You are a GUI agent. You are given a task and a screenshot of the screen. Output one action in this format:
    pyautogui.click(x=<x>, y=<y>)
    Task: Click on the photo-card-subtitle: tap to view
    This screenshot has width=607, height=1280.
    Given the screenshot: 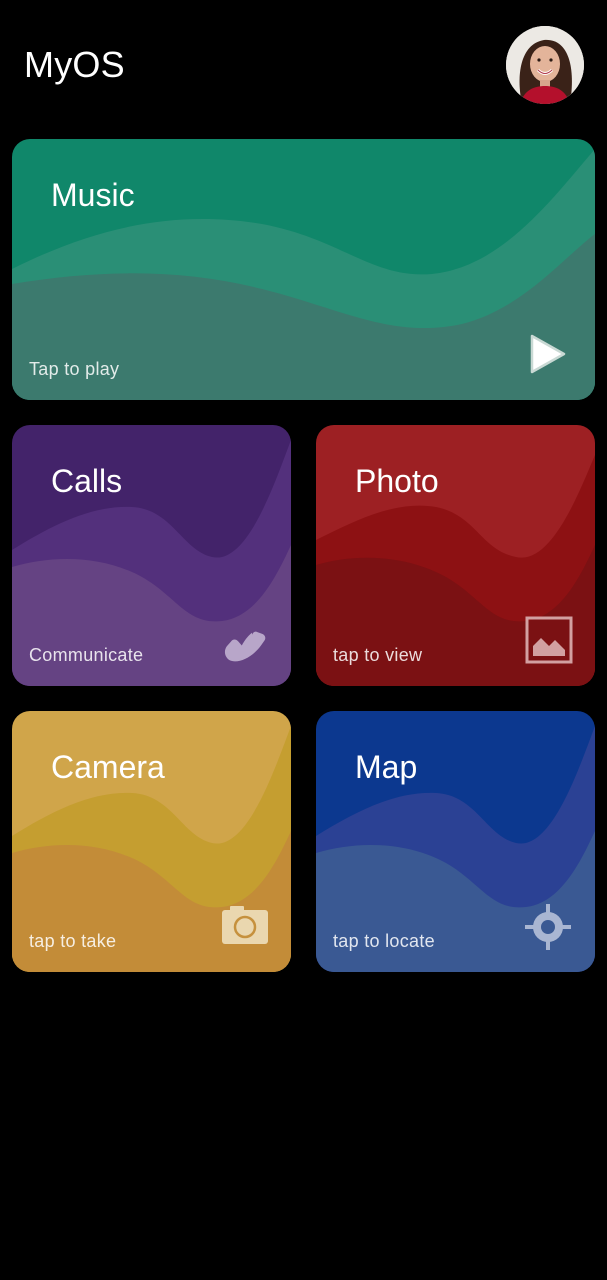 What is the action you would take?
    pyautogui.click(x=378, y=655)
    